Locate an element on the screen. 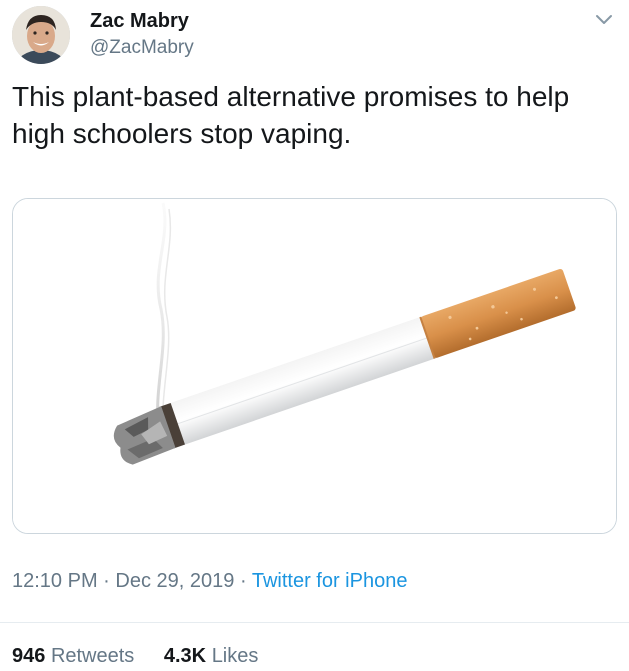 The width and height of the screenshot is (629, 671). tweet-stats: 946 Retweets 4.3K Likes is located at coordinates (147, 656).